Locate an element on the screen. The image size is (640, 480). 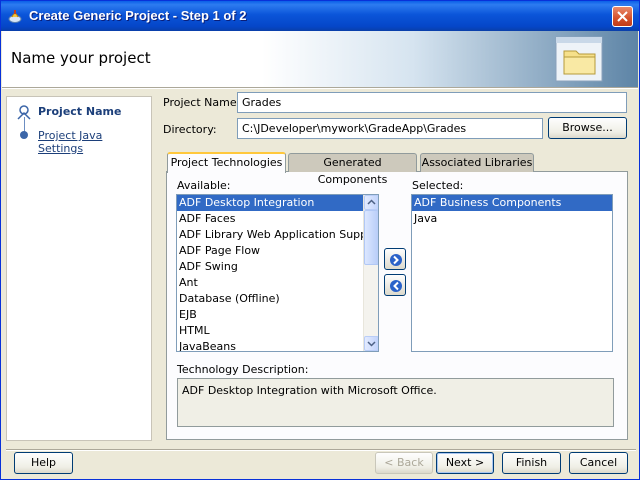
cancel-button: Cancel is located at coordinates (598, 463).